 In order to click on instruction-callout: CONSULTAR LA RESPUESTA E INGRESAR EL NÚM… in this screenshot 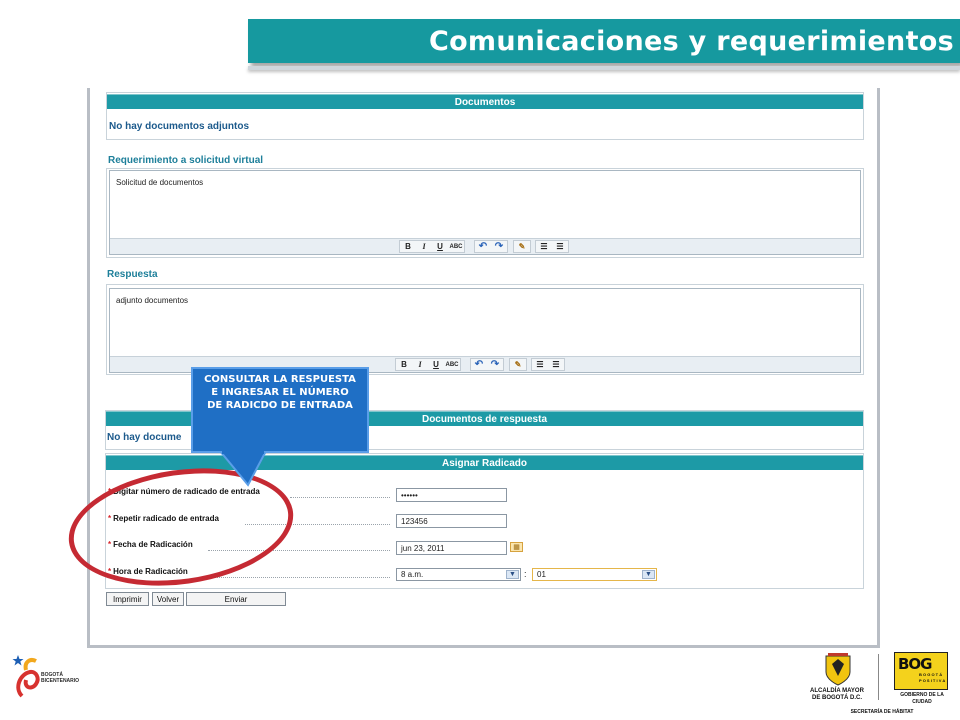, I will do `click(280, 410)`.